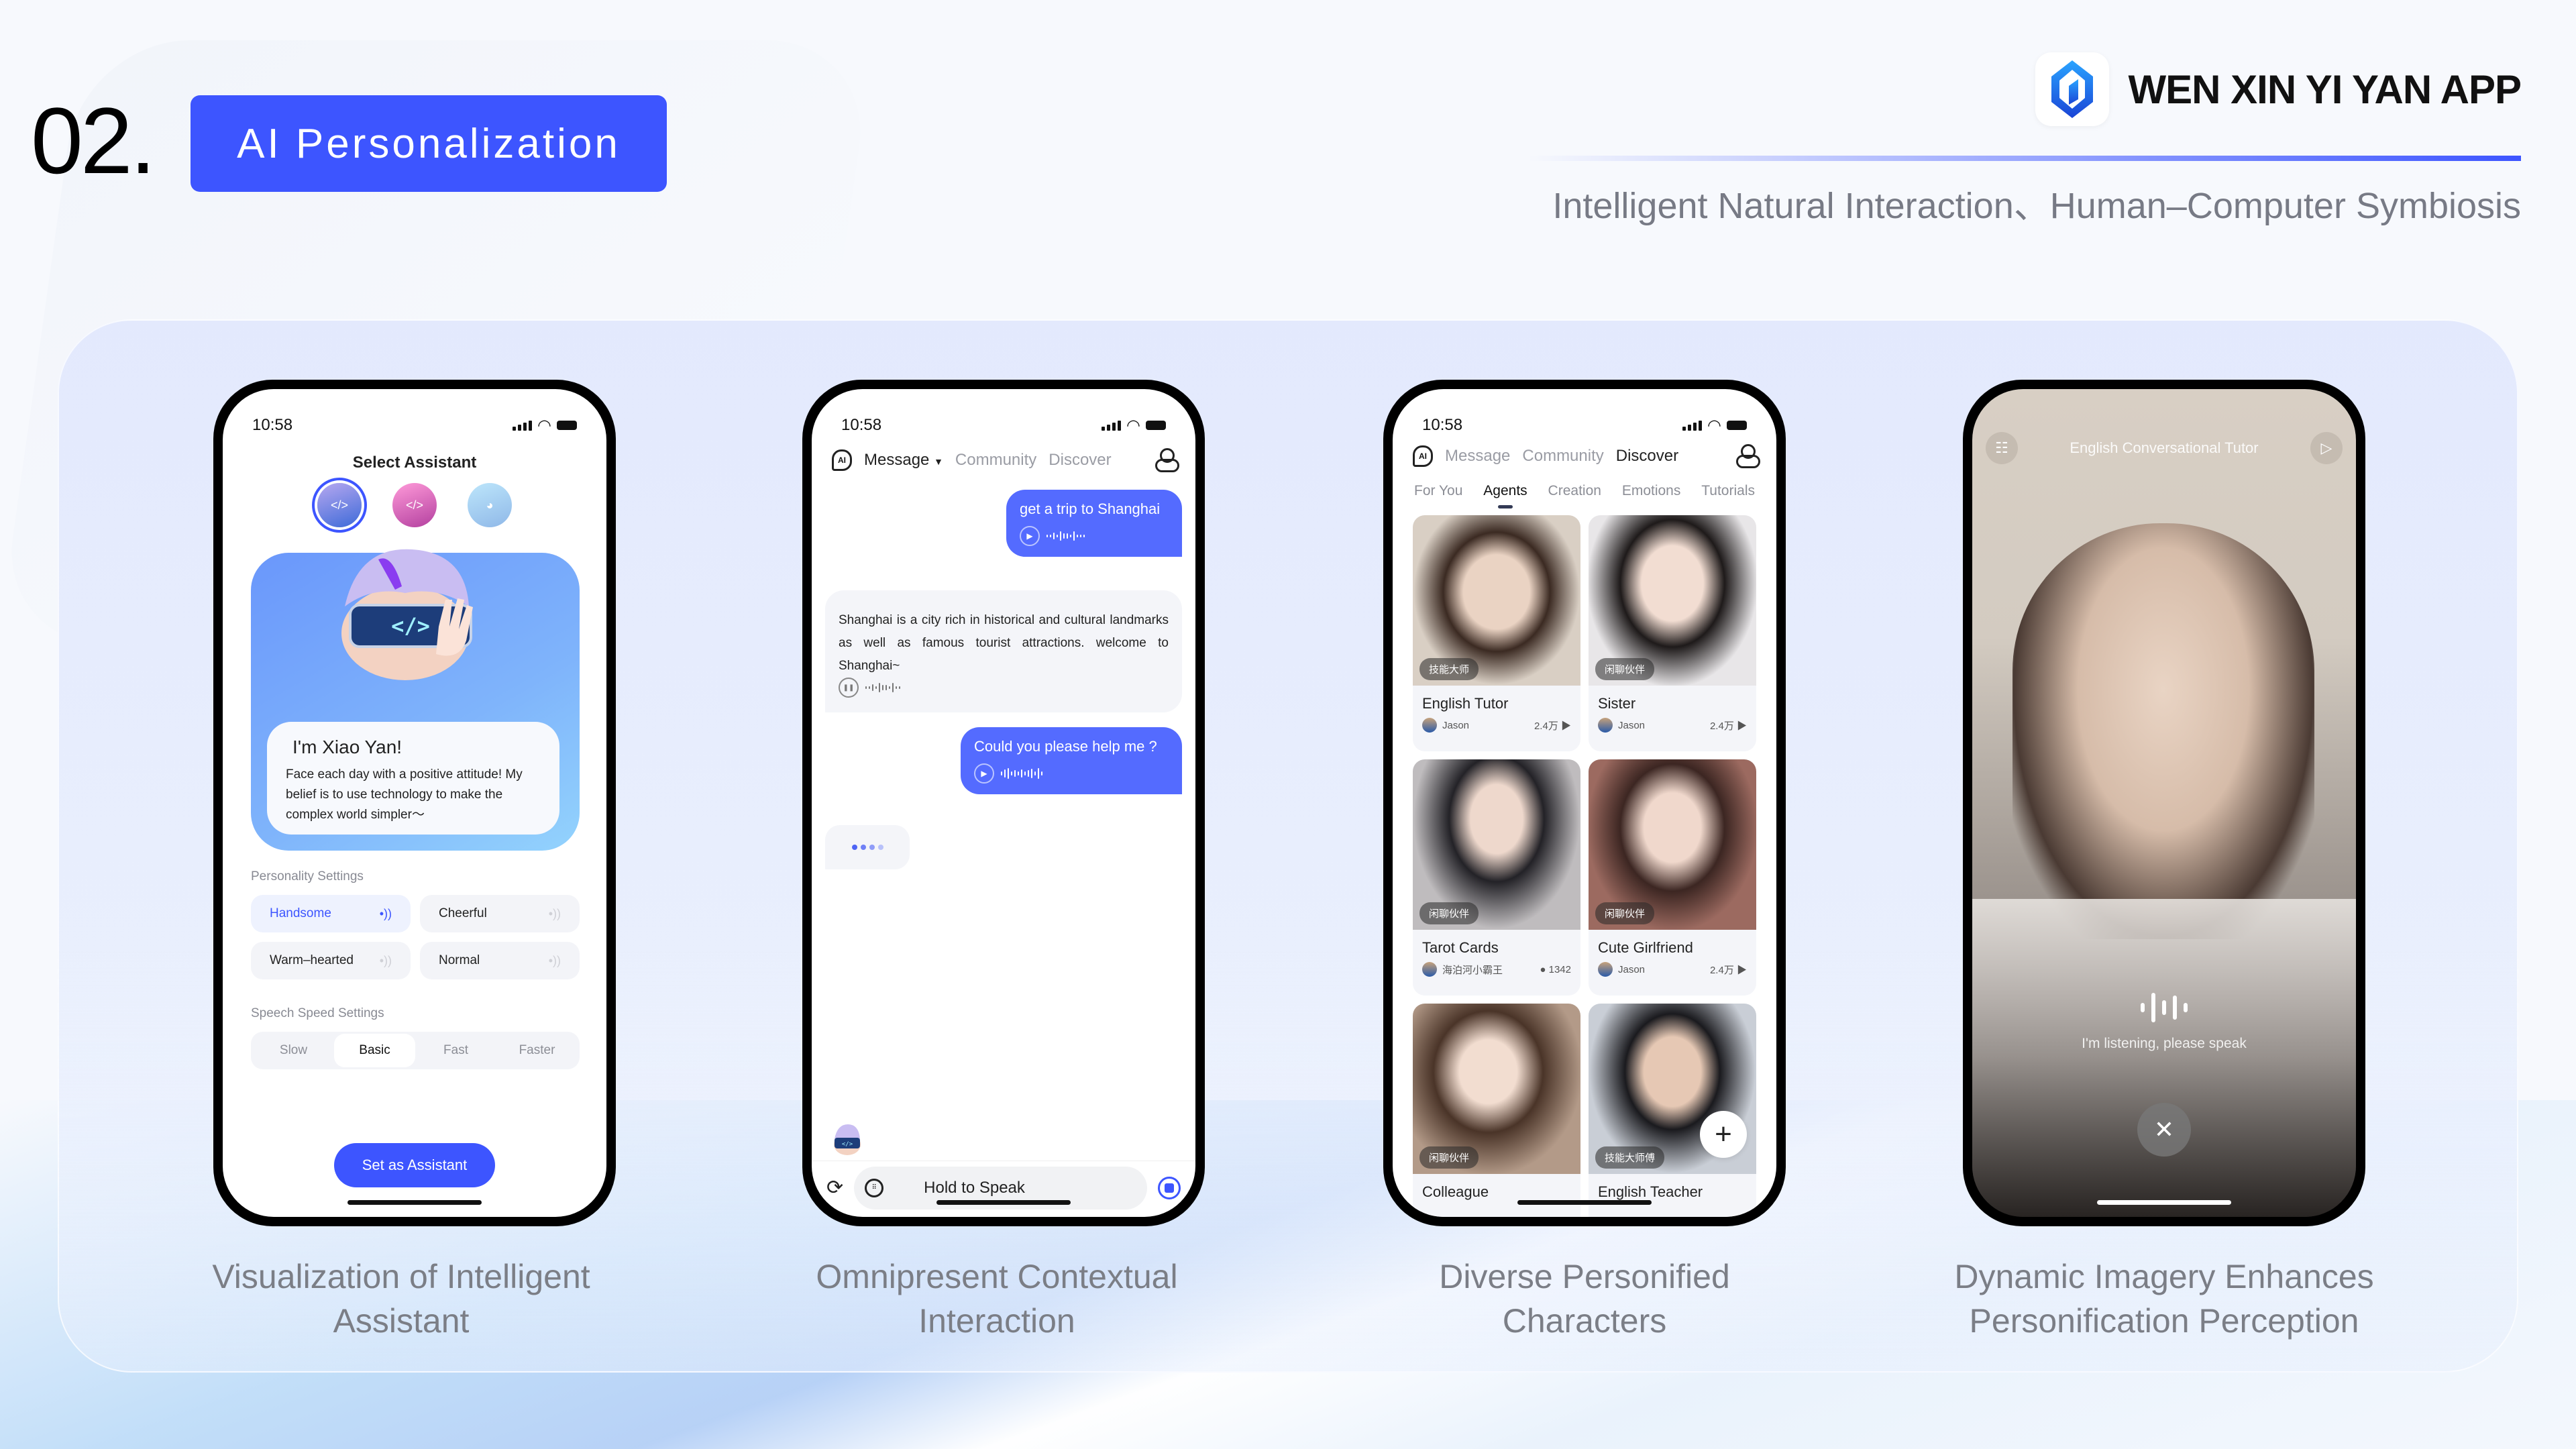 This screenshot has width=2576, height=1449. What do you see at coordinates (1438, 491) in the screenshot?
I see `subtab-for-you: For You` at bounding box center [1438, 491].